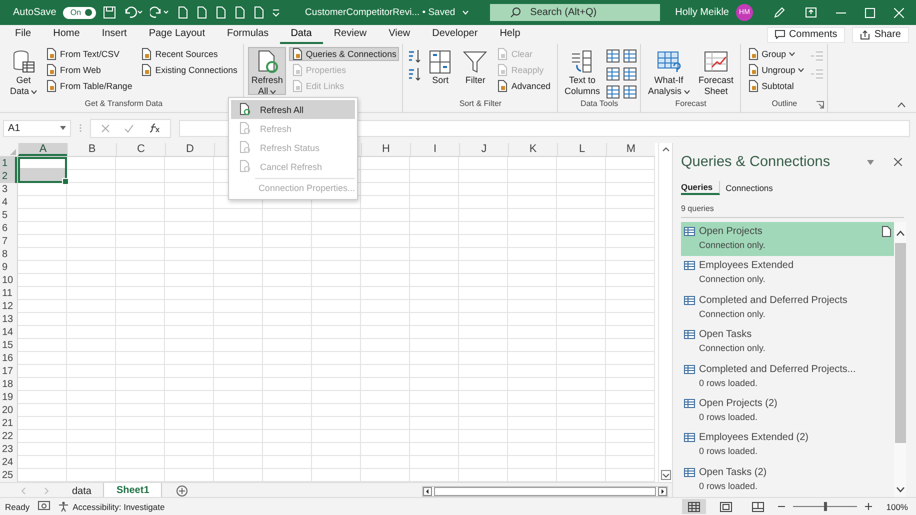 Image resolution: width=916 pixels, height=515 pixels. What do you see at coordinates (773, 300) in the screenshot?
I see `query-name: Completed and Deferred Projects` at bounding box center [773, 300].